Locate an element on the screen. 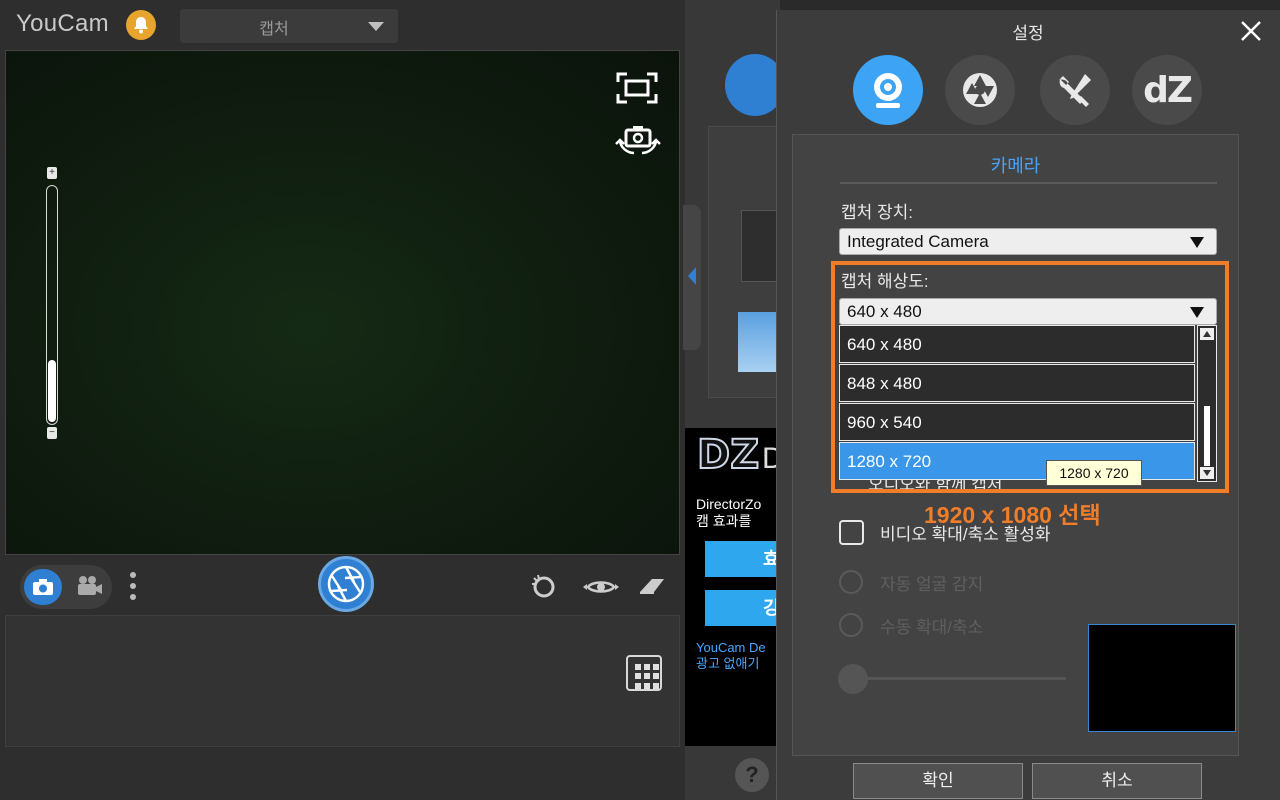 Image resolution: width=1280 pixels, height=800 pixels. video-zoom-checkbox is located at coordinates (851, 532).